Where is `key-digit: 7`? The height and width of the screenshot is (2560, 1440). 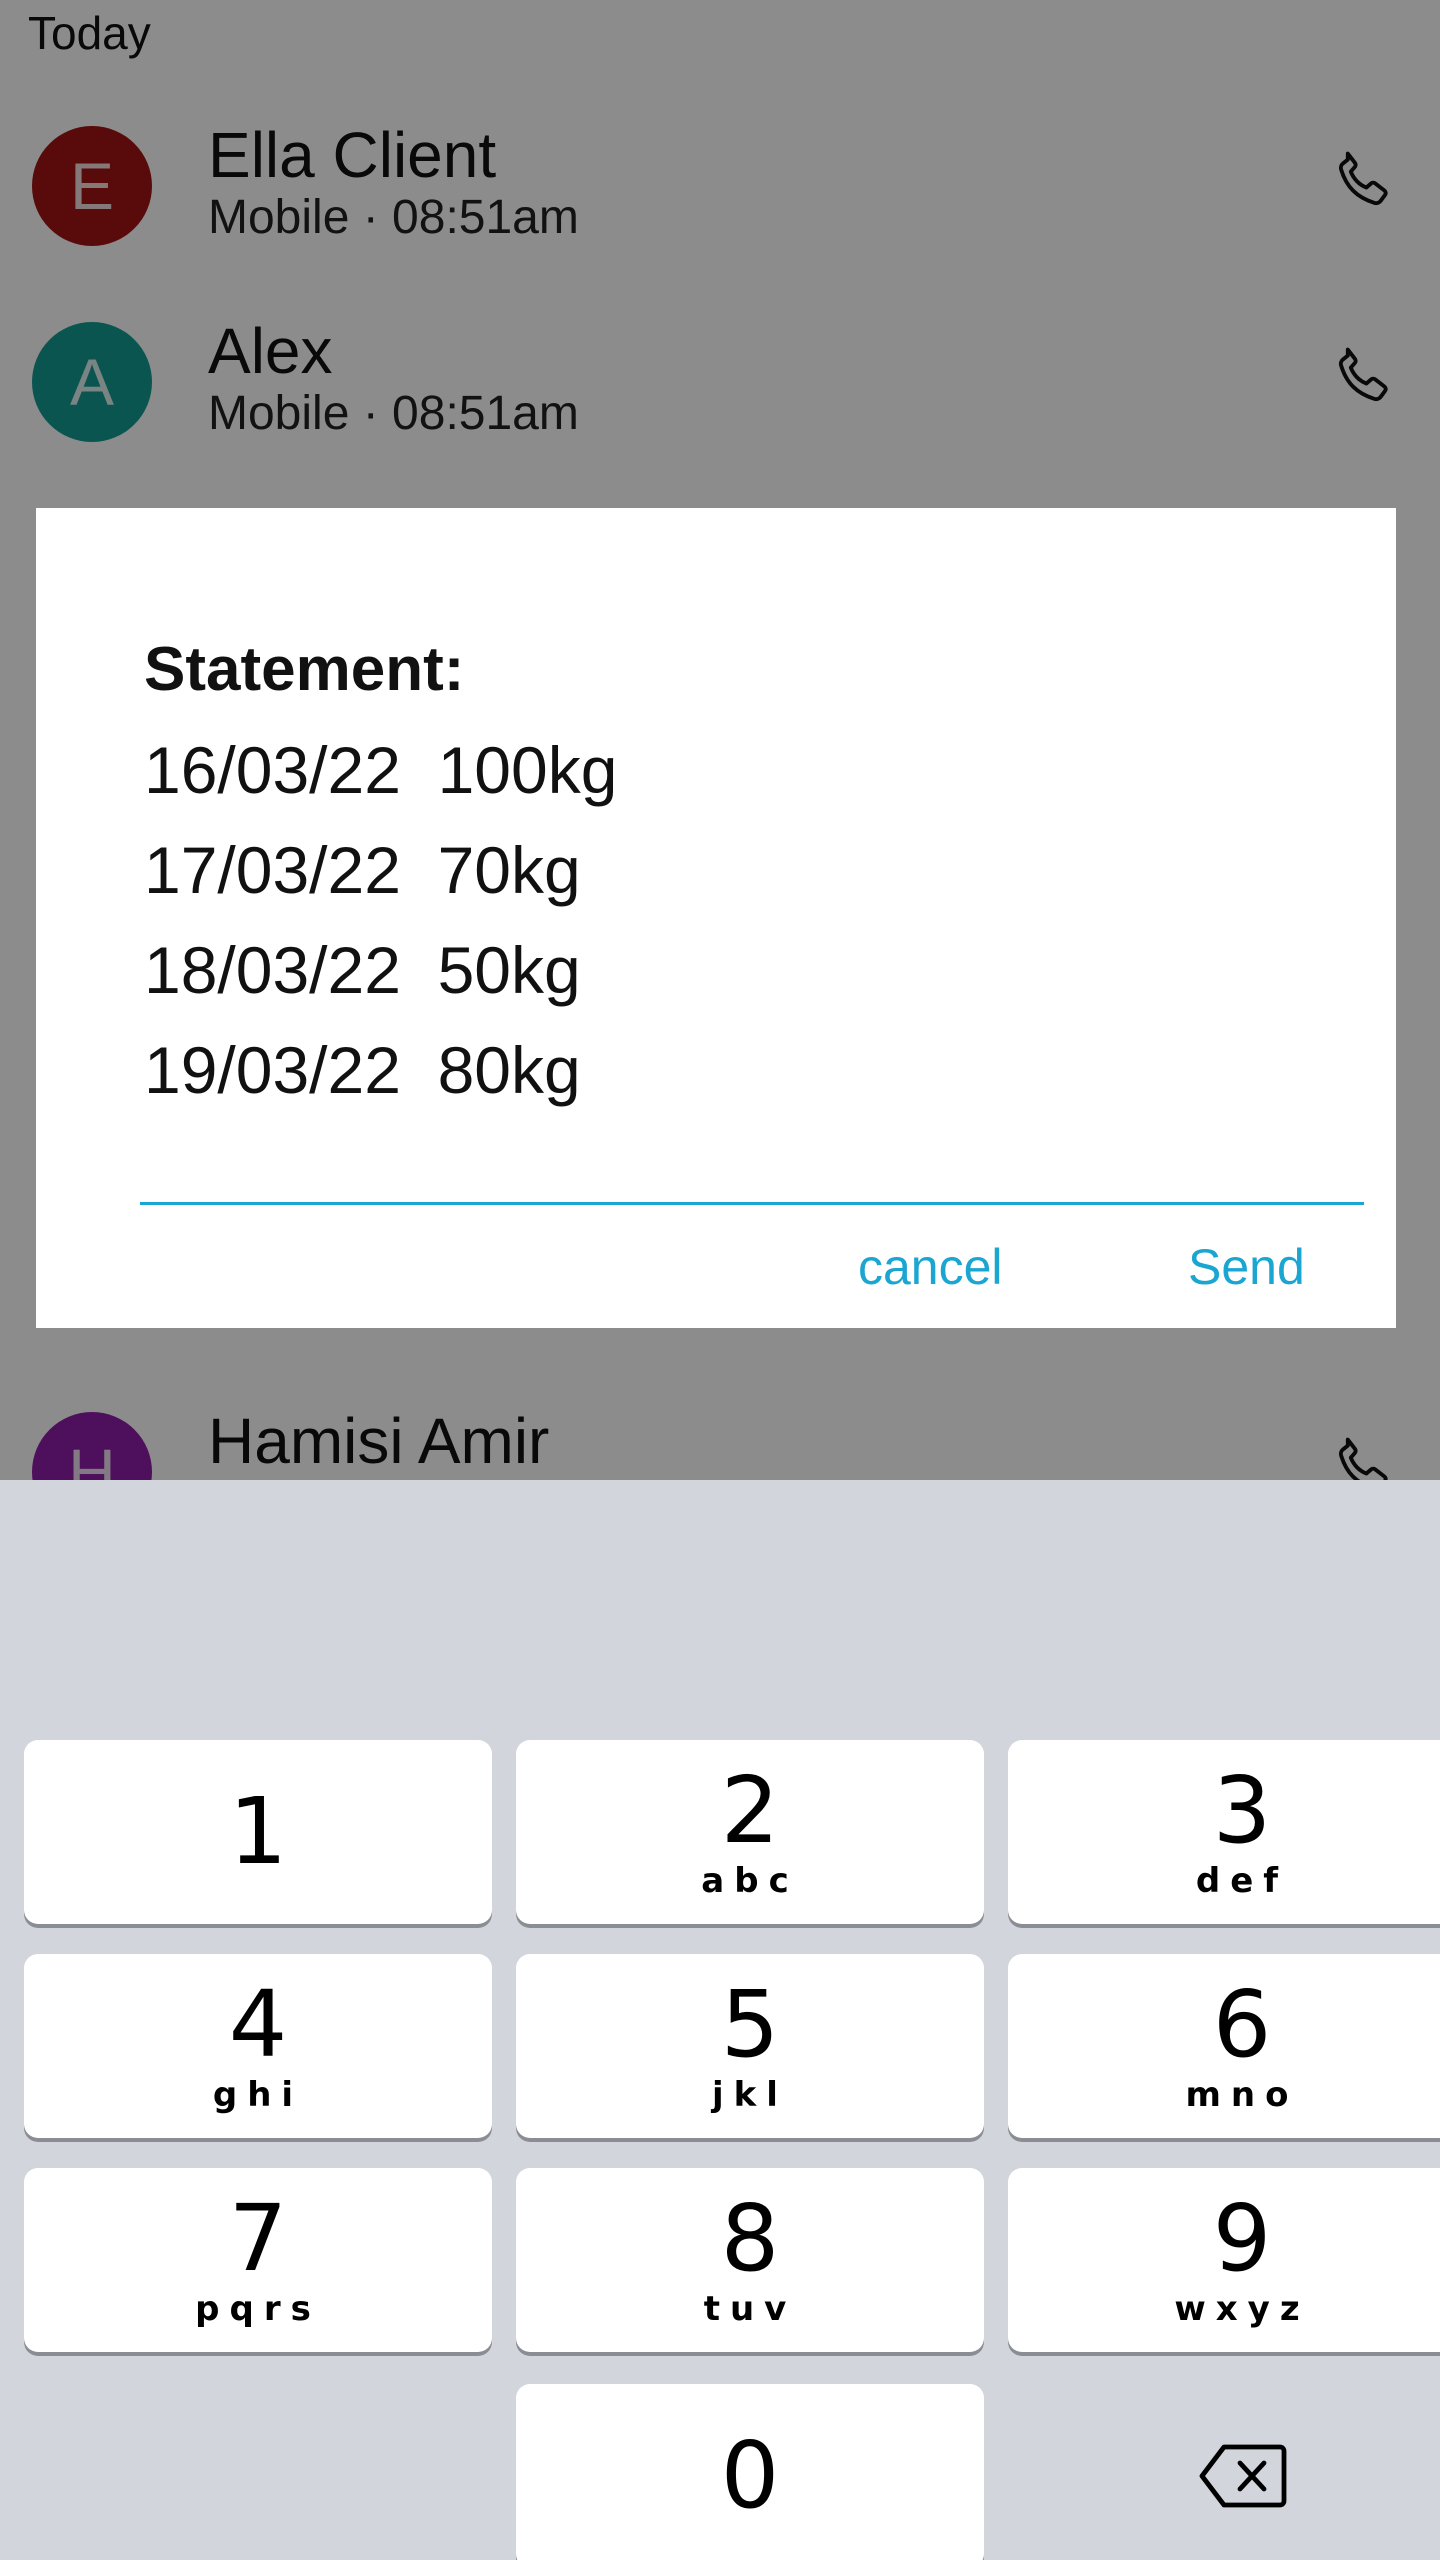
key-digit: 7 is located at coordinates (258, 2238).